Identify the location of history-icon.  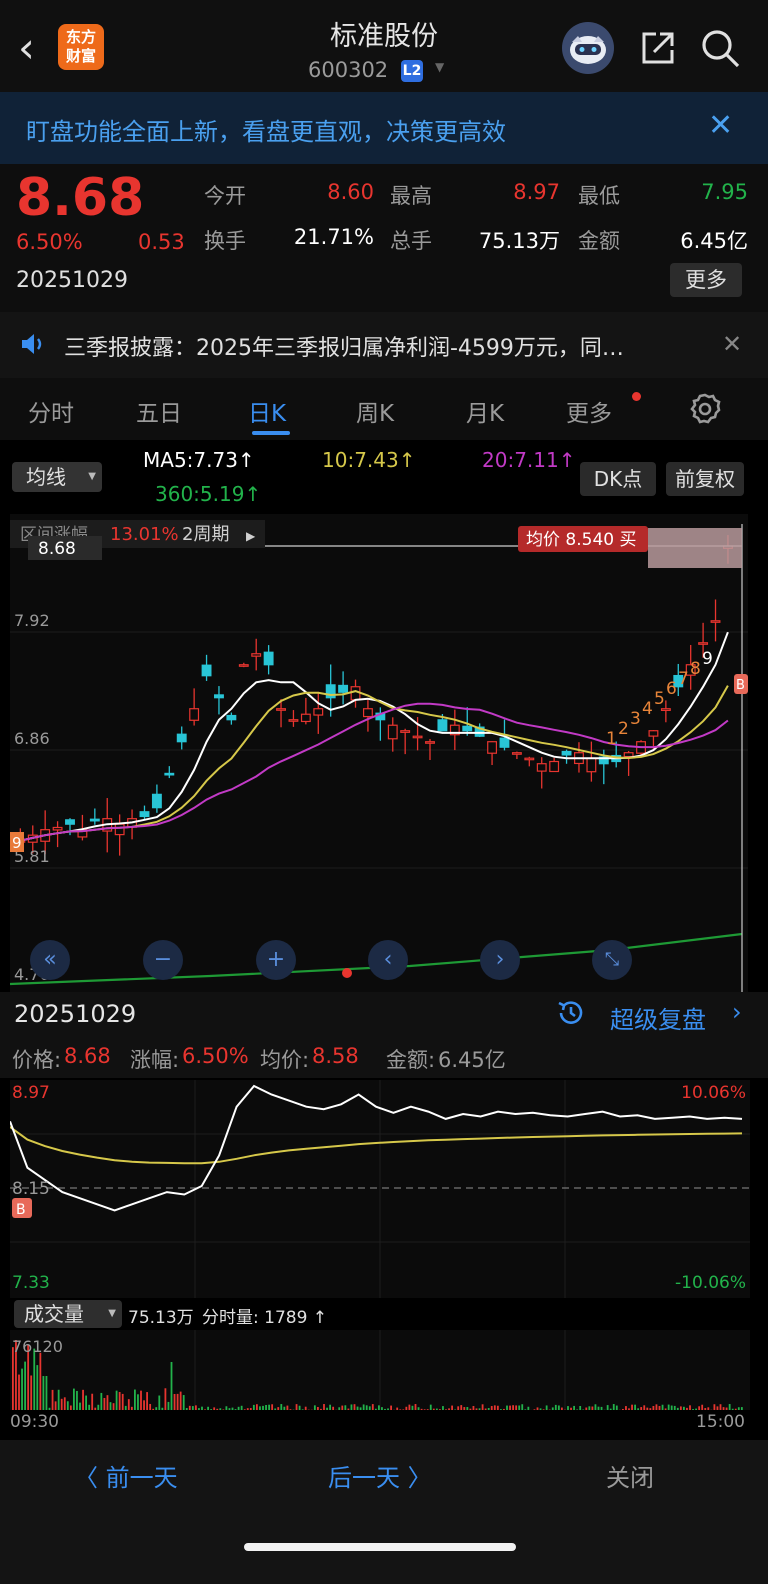
(571, 1013).